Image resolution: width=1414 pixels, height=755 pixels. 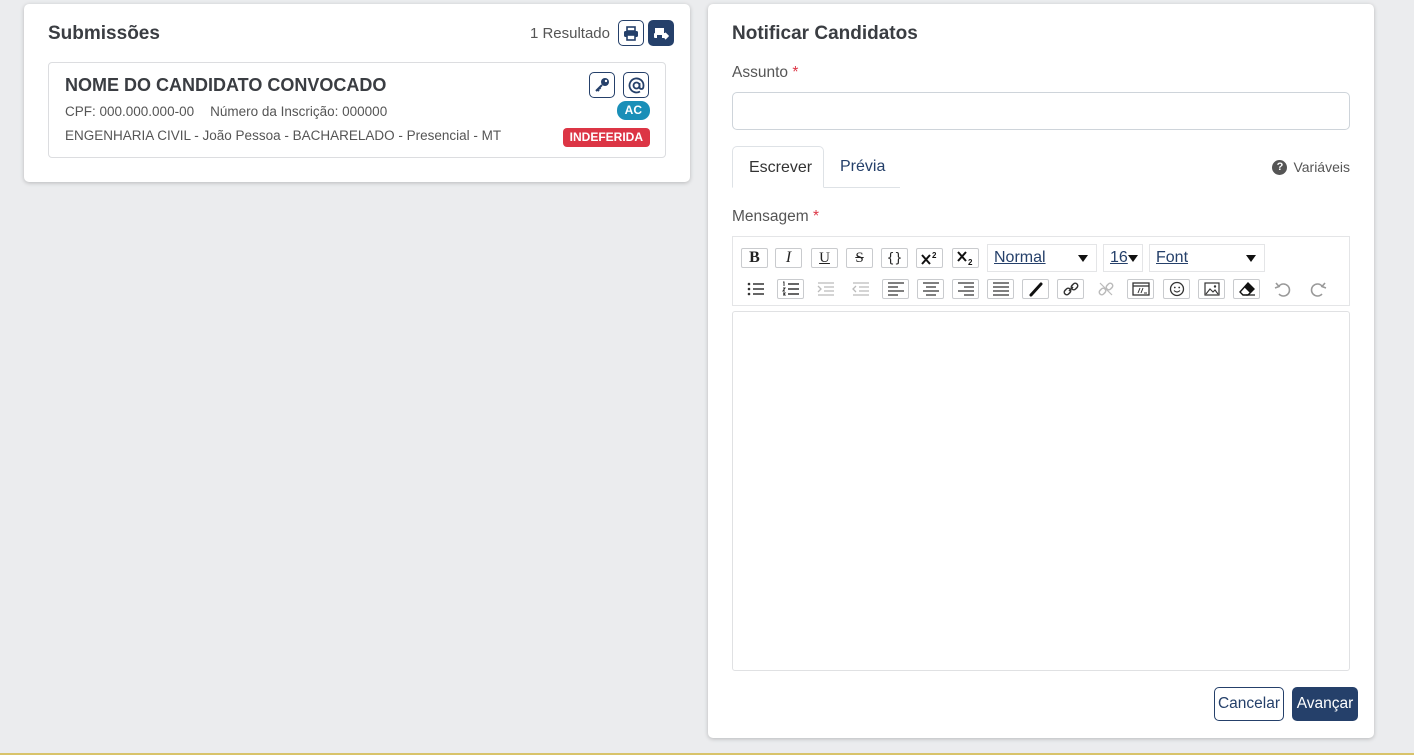 I want to click on code-block-button, so click(x=1140, y=289).